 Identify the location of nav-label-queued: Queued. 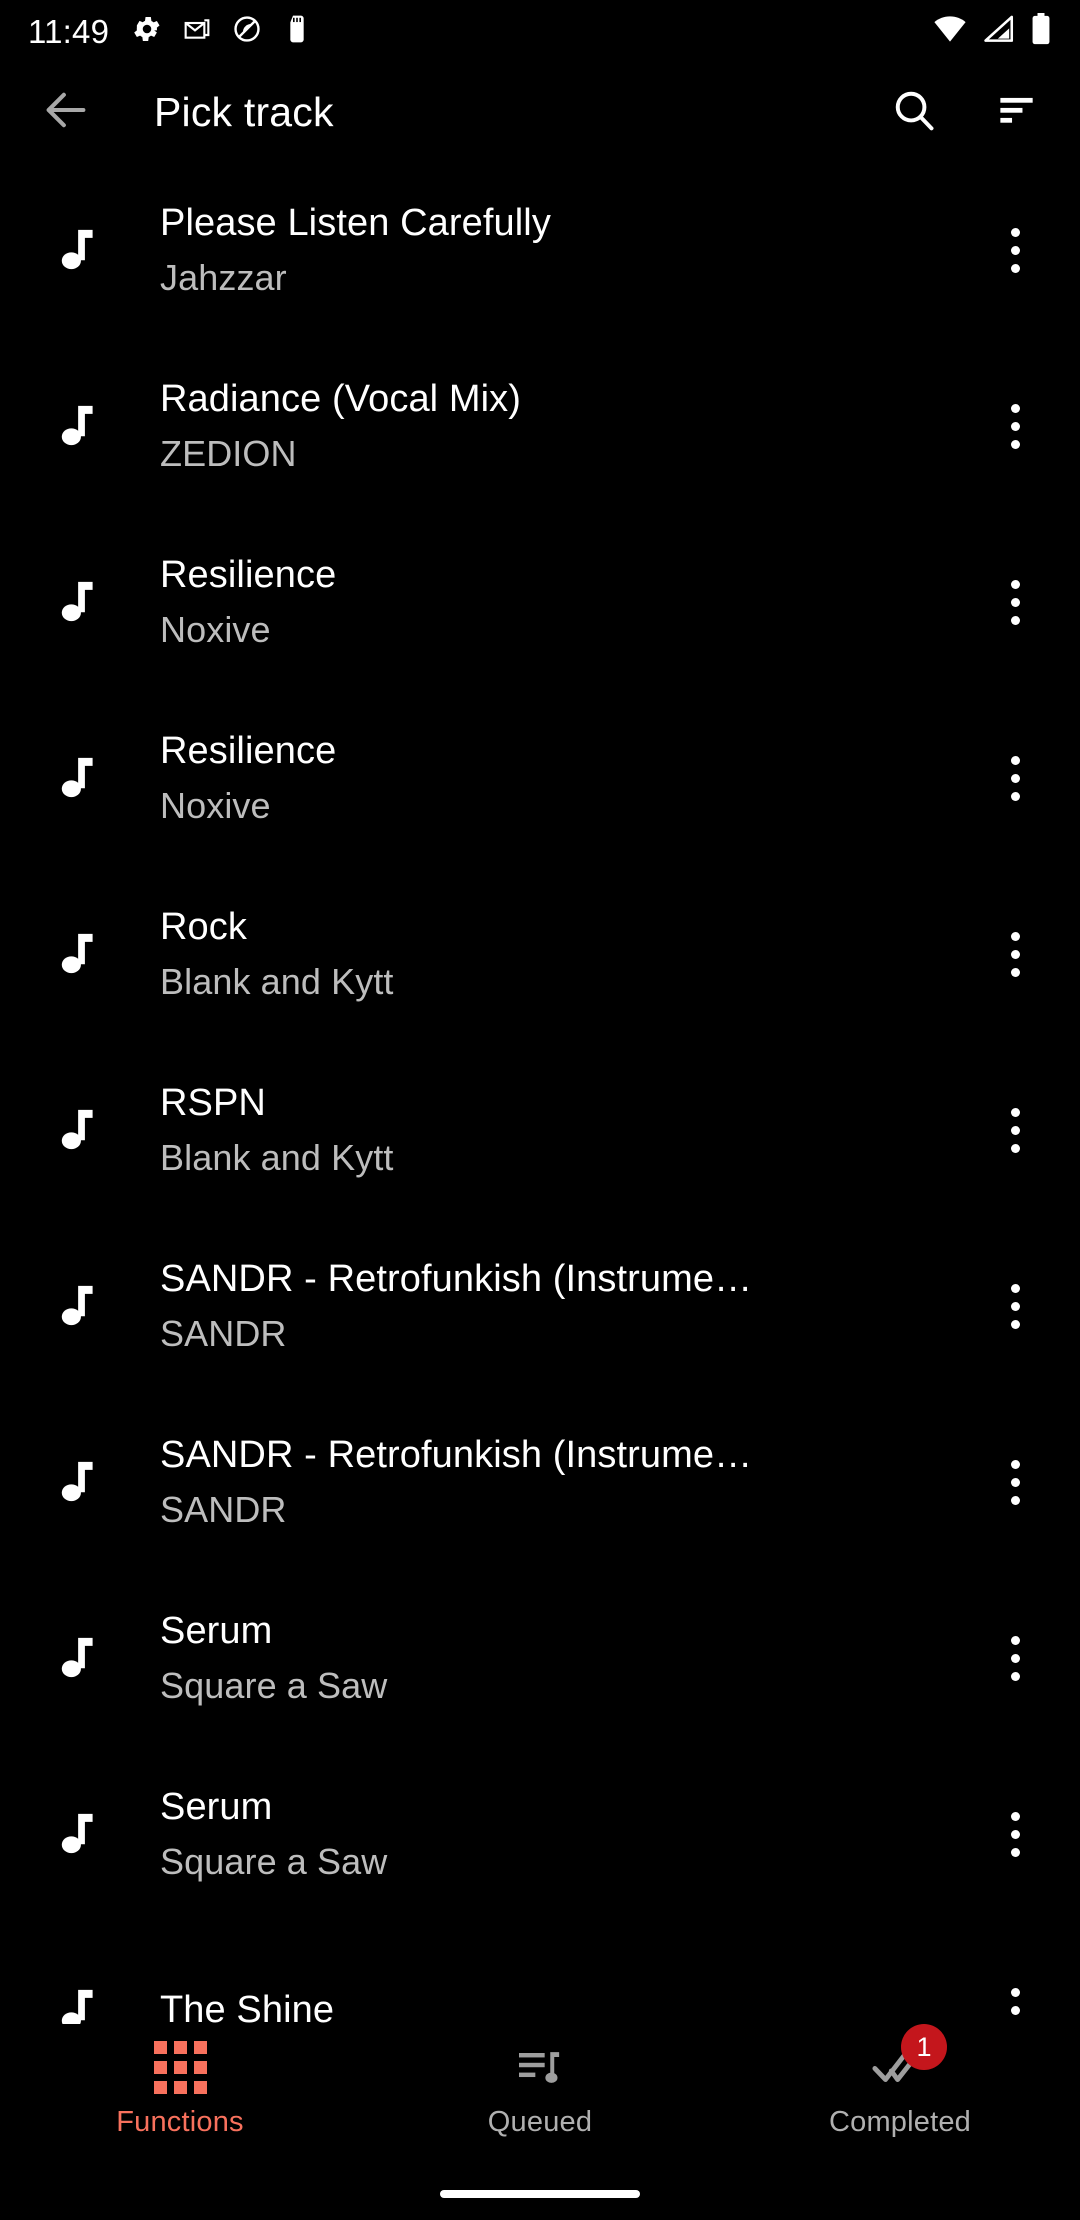
(540, 2122).